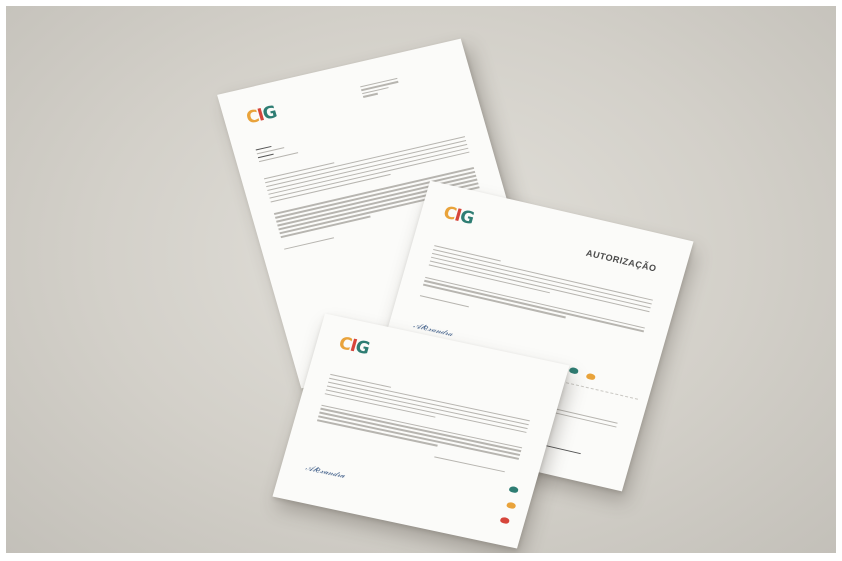  Describe the element at coordinates (621, 260) in the screenshot. I see `authorization-title: AUTORIZAÇÃO` at that location.